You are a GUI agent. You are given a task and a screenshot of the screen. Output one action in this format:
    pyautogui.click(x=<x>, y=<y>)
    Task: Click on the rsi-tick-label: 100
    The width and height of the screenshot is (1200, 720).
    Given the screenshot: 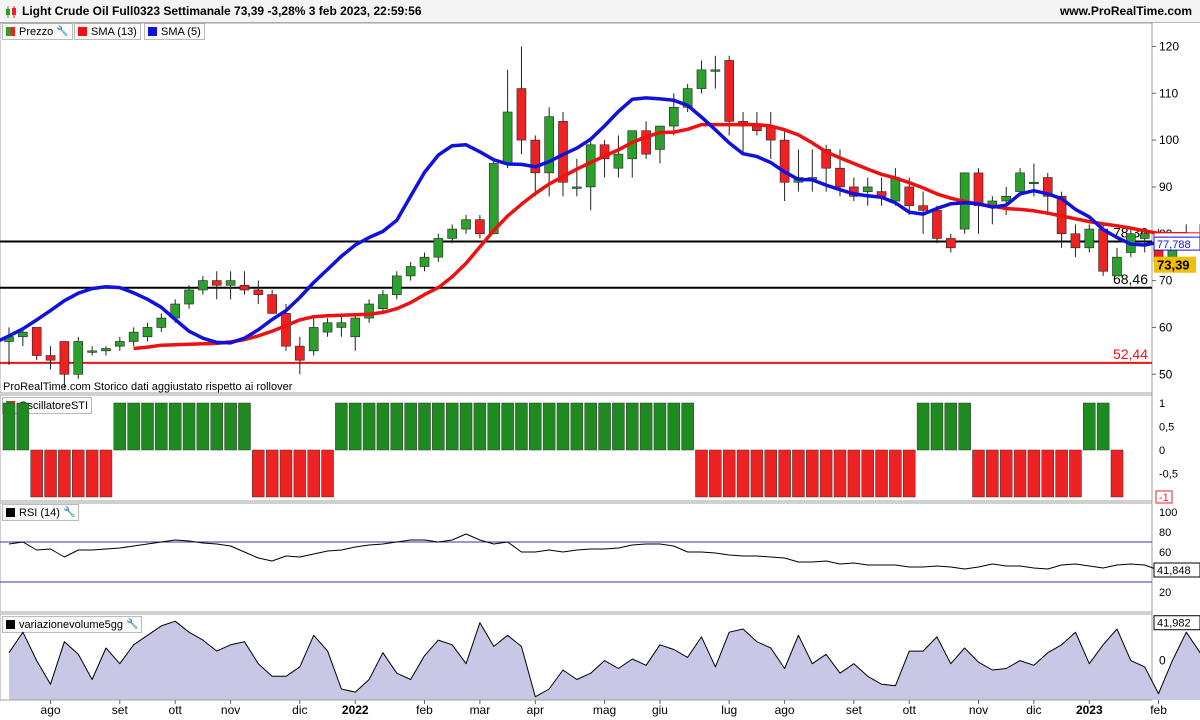 What is the action you would take?
    pyautogui.click(x=1168, y=513)
    